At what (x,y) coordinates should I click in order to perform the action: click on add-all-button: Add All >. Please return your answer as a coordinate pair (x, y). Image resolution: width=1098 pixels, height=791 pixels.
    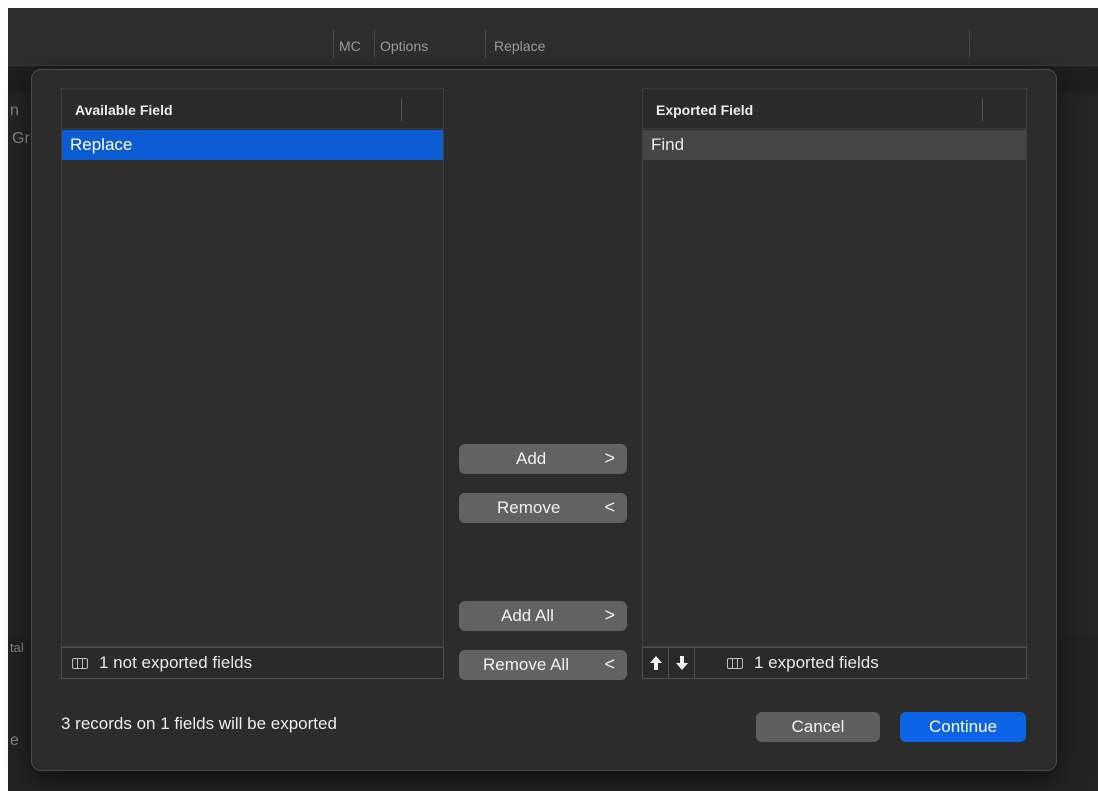
    Looking at the image, I should click on (543, 616).